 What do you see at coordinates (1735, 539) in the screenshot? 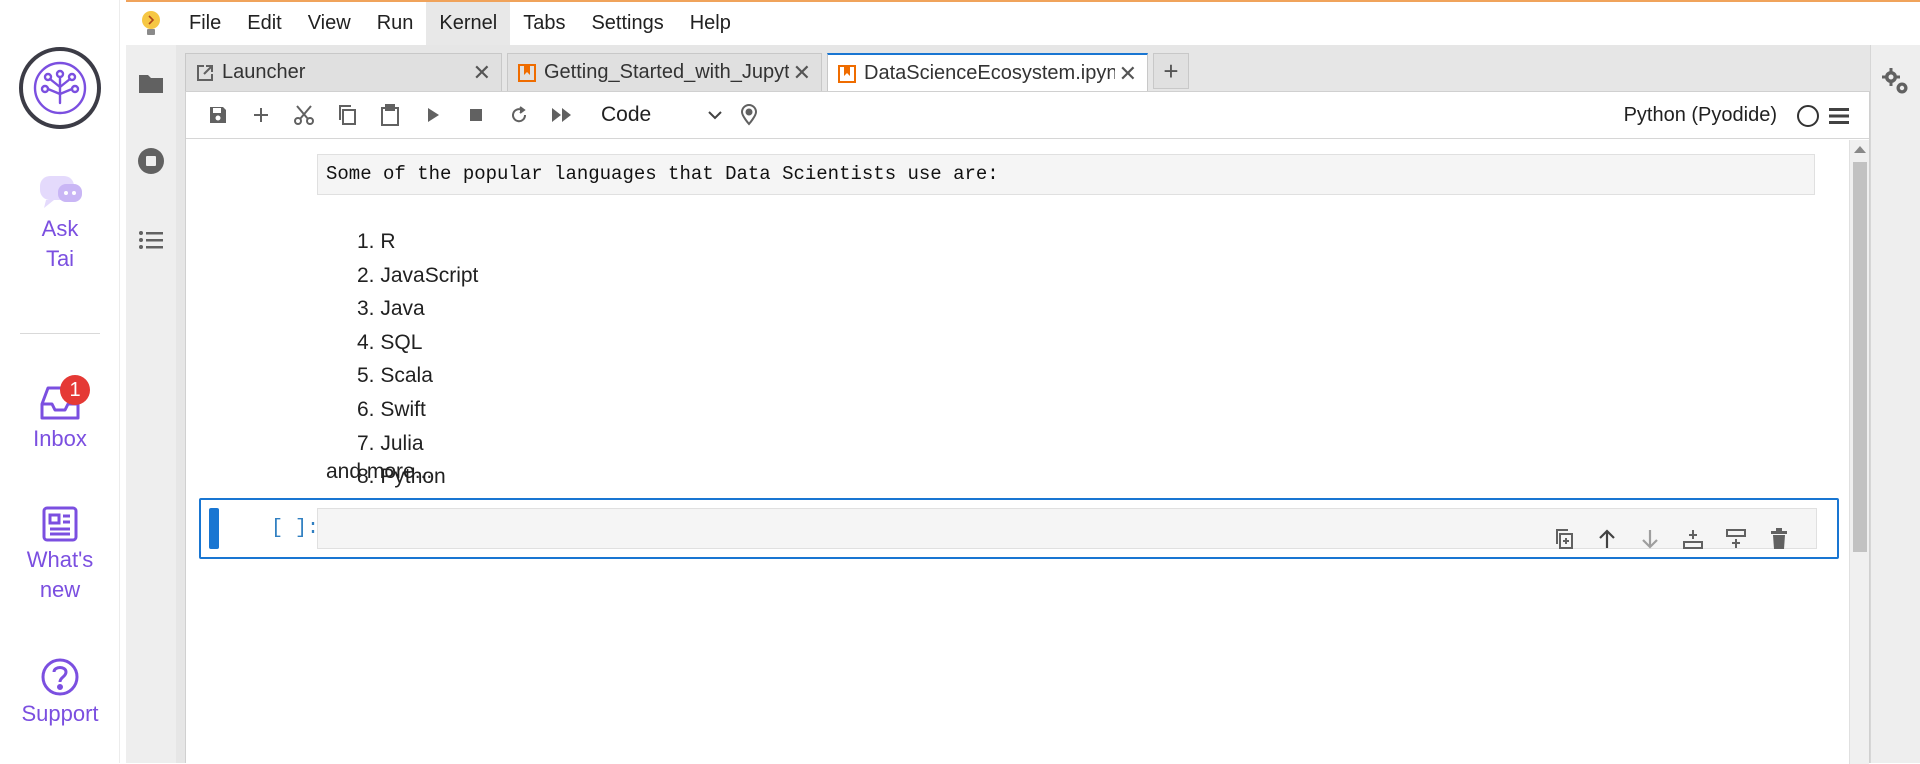
I see `insert-cell-above-icon` at bounding box center [1735, 539].